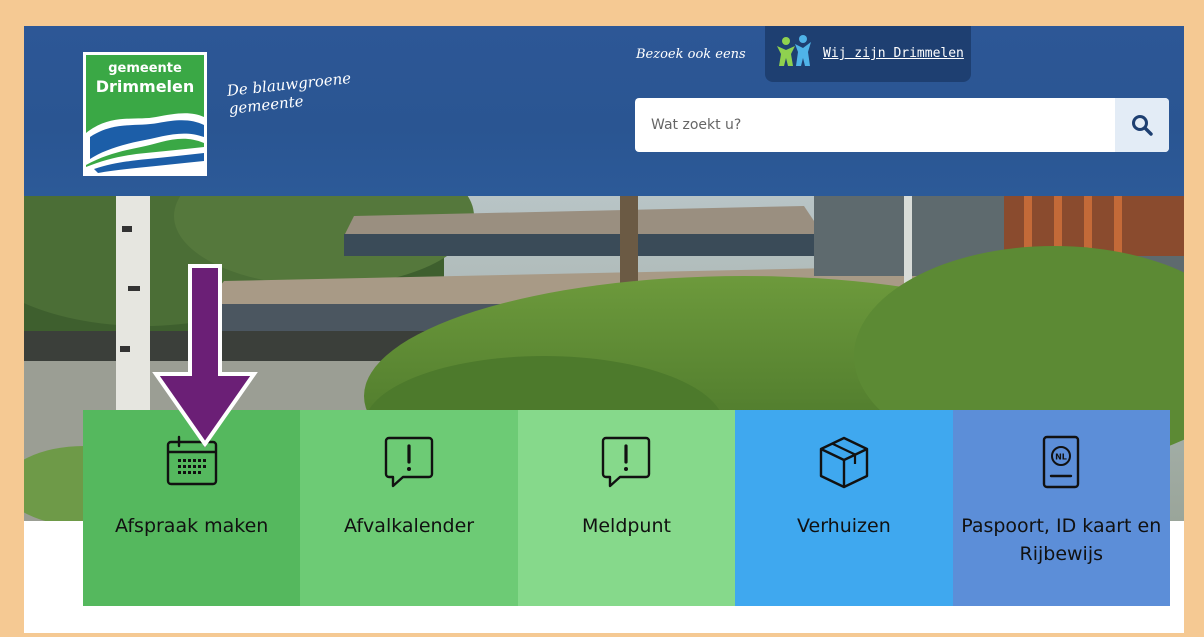 The height and width of the screenshot is (637, 1204). What do you see at coordinates (691, 54) in the screenshot?
I see `visit-prefix: Bezoek ook eens` at bounding box center [691, 54].